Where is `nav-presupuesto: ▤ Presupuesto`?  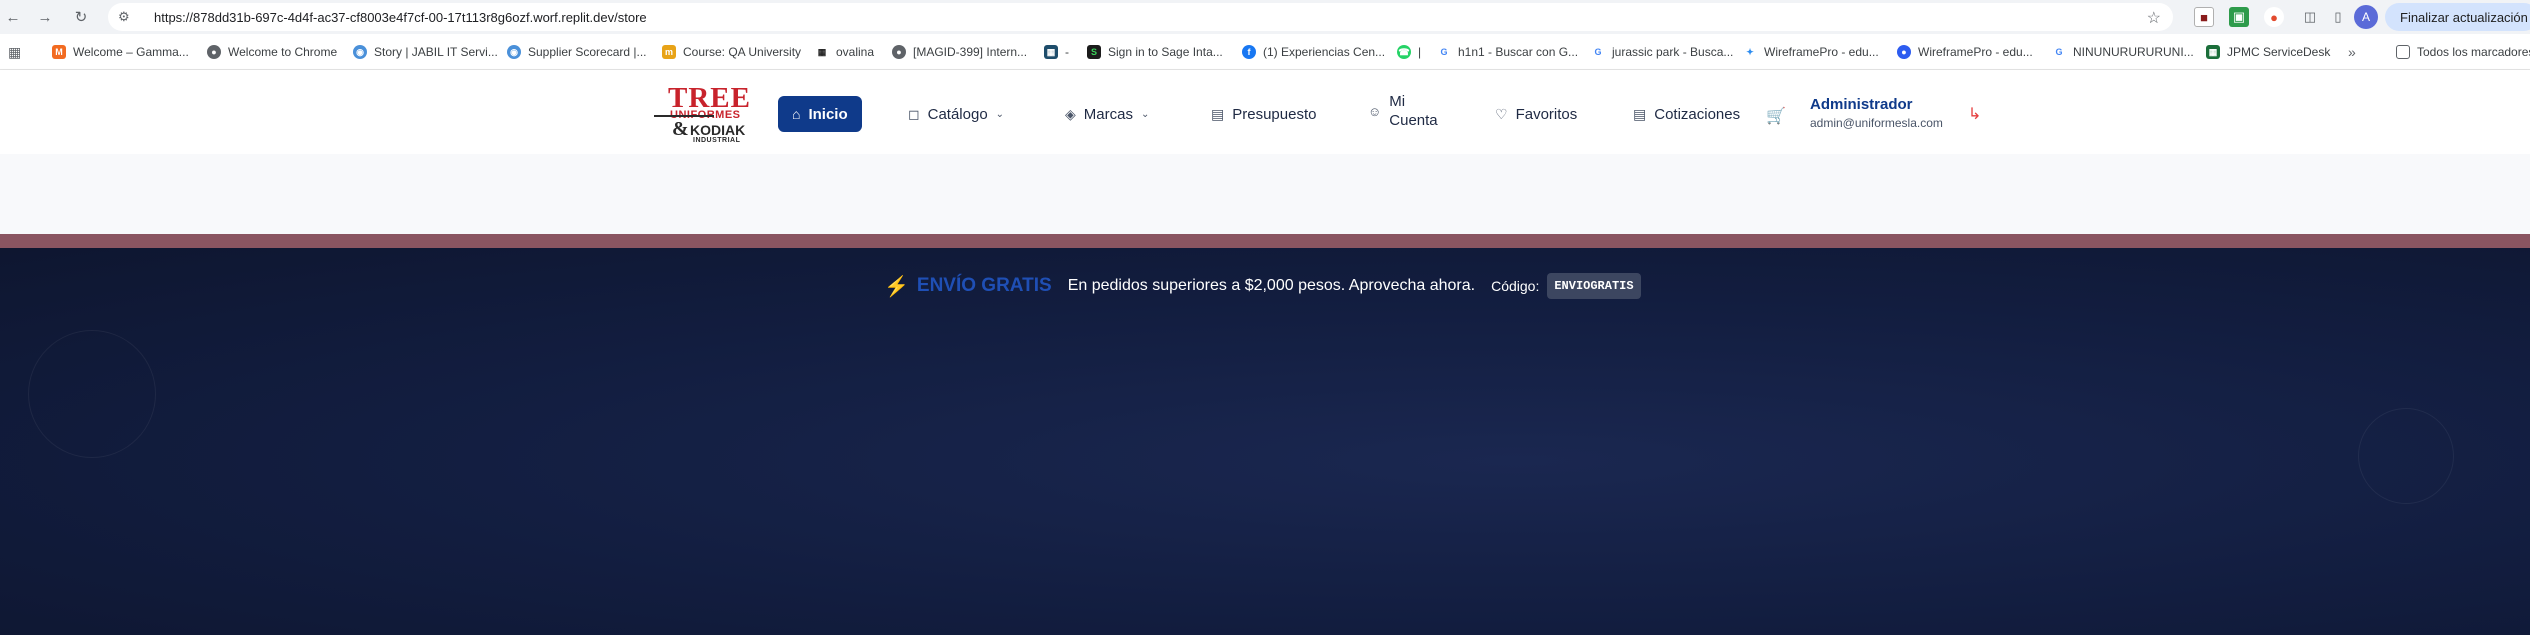
nav-presupuesto: ▤ Presupuesto is located at coordinates (1263, 114).